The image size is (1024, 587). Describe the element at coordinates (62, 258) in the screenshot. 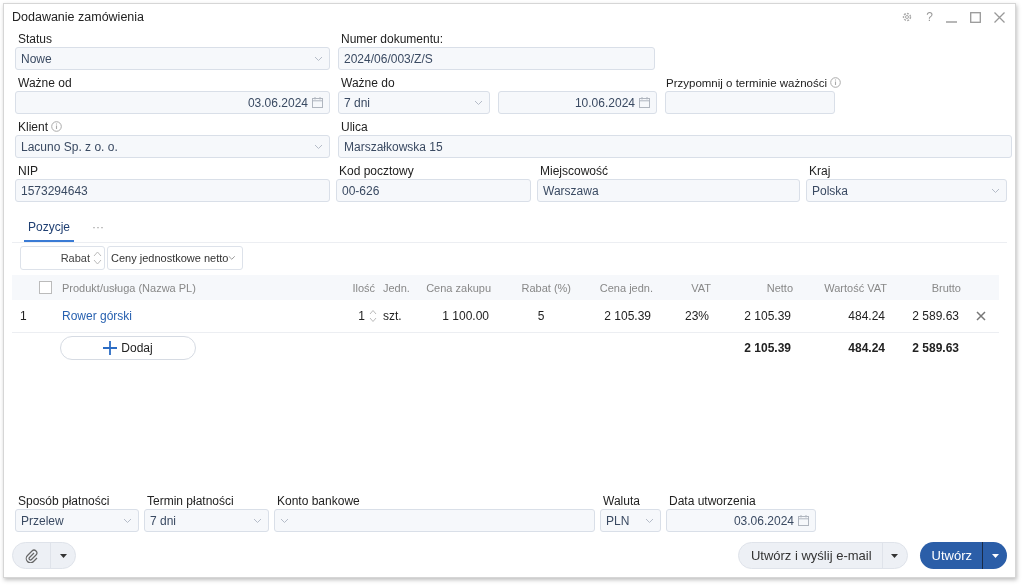

I see `discount-field: Rabat` at that location.